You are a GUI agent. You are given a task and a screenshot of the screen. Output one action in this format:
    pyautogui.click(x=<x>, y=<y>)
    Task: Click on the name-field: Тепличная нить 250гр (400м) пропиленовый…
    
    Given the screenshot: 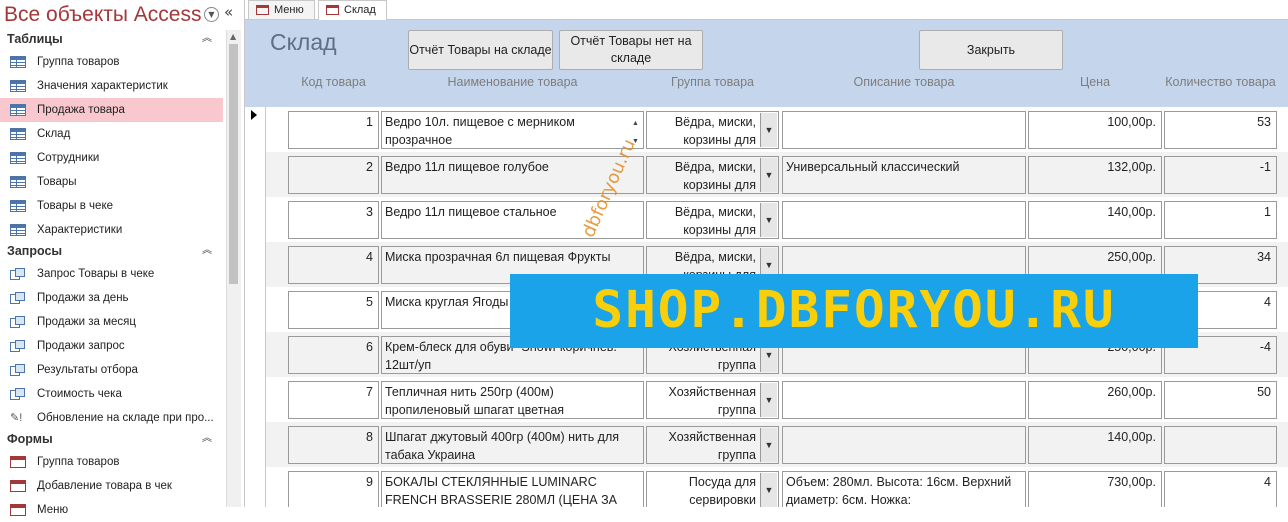 What is the action you would take?
    pyautogui.click(x=512, y=400)
    